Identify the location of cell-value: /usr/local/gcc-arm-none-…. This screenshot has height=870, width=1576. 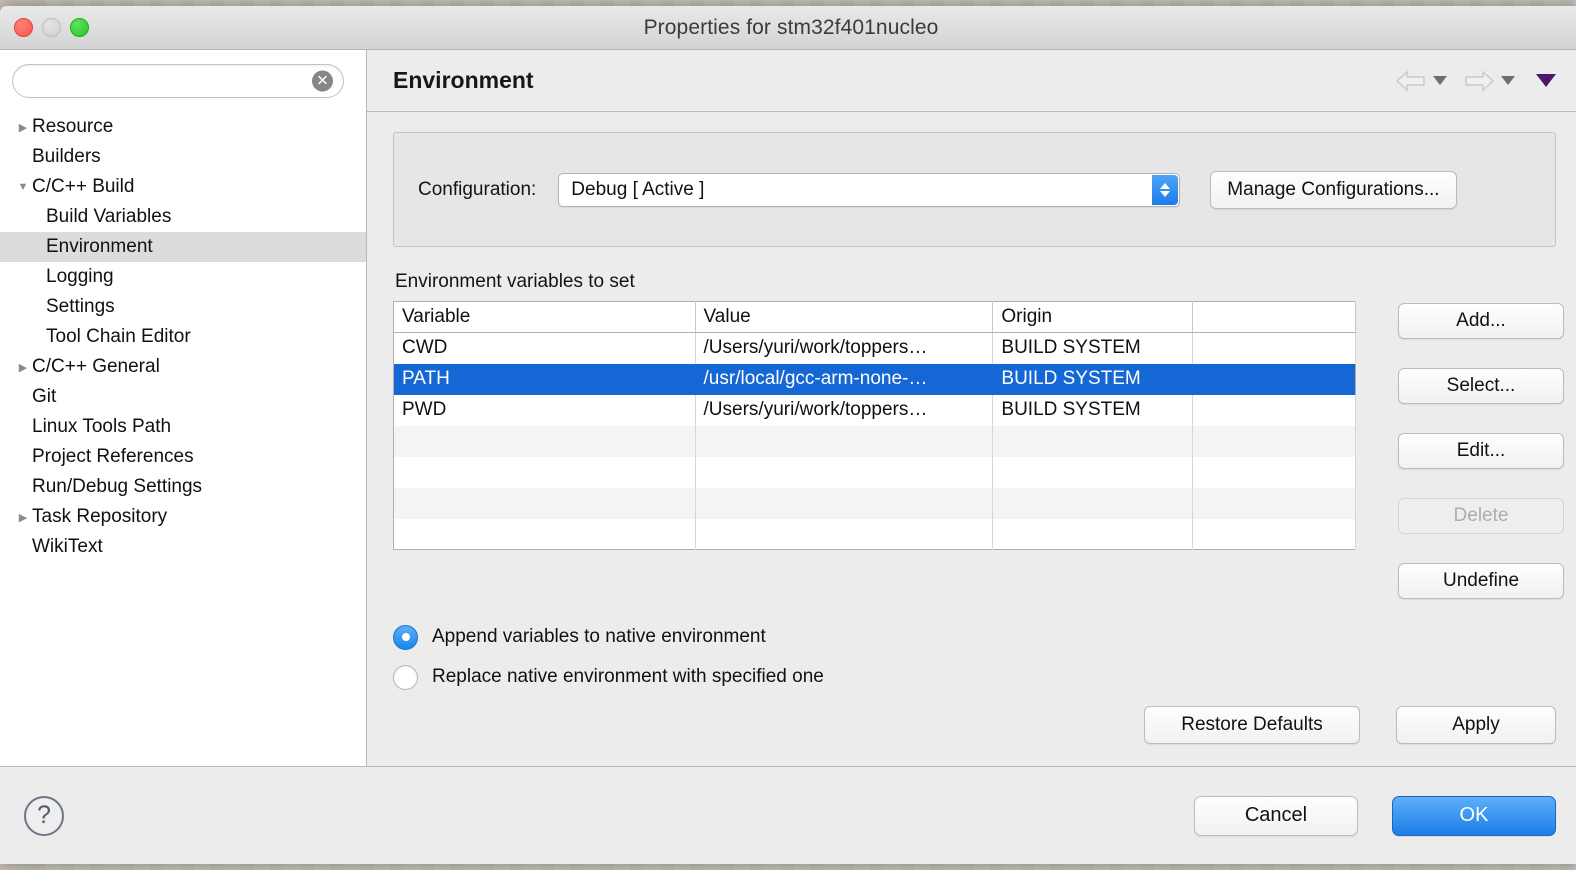
(844, 379).